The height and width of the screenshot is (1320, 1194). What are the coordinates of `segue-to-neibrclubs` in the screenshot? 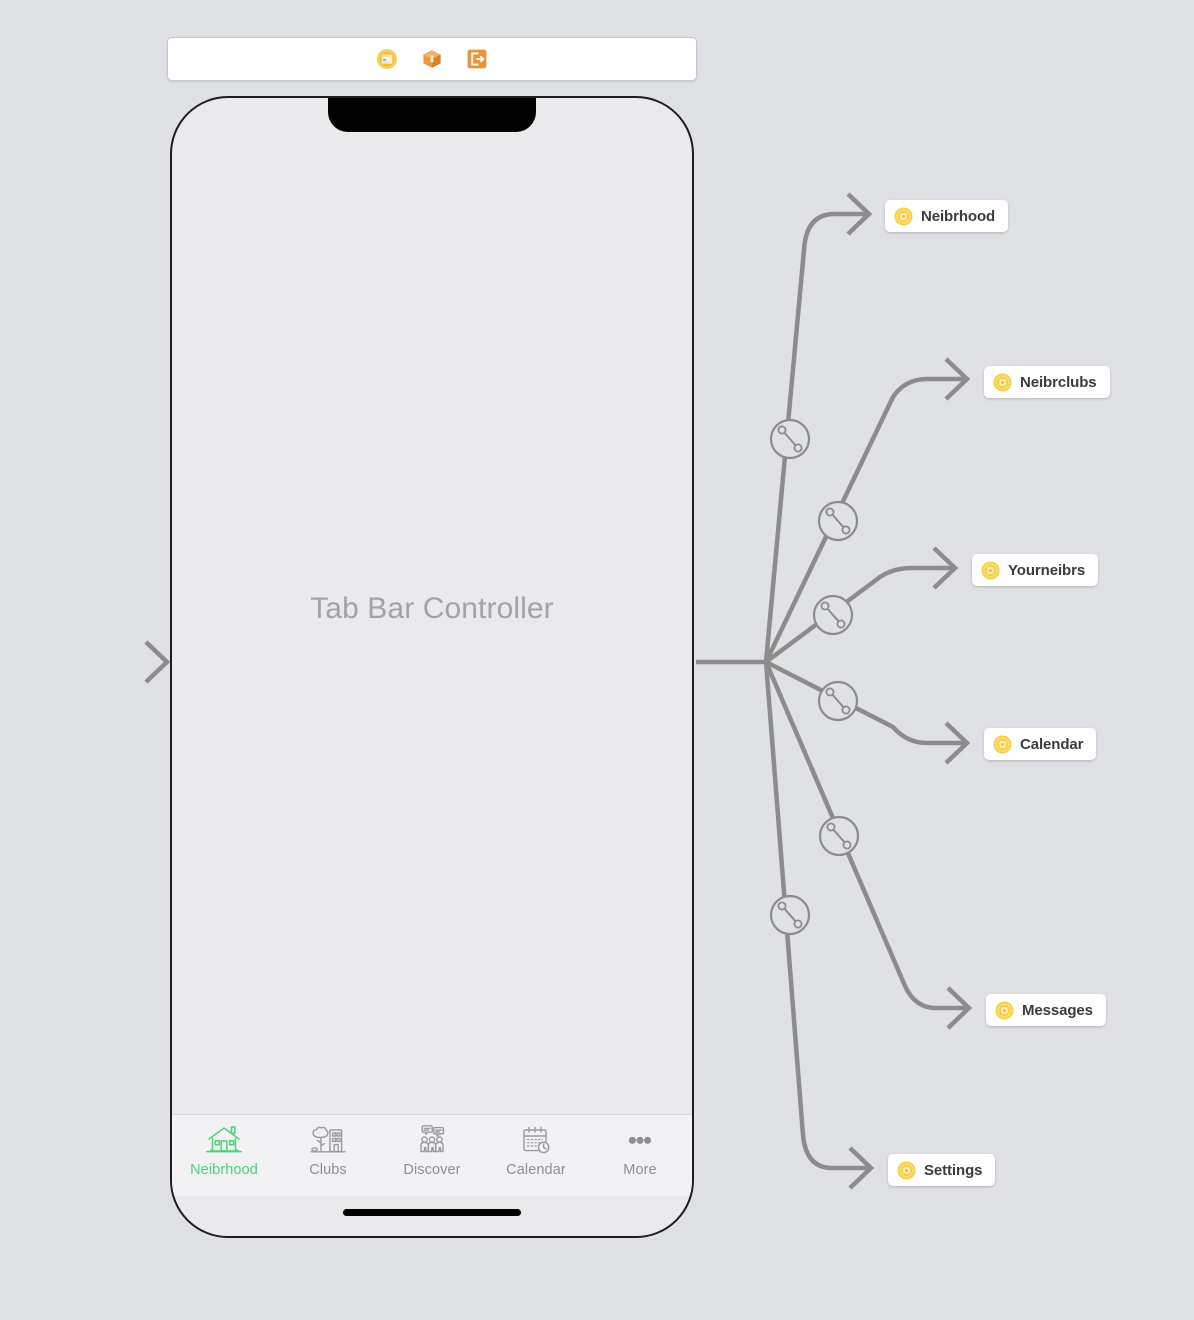 It's located at (867, 510).